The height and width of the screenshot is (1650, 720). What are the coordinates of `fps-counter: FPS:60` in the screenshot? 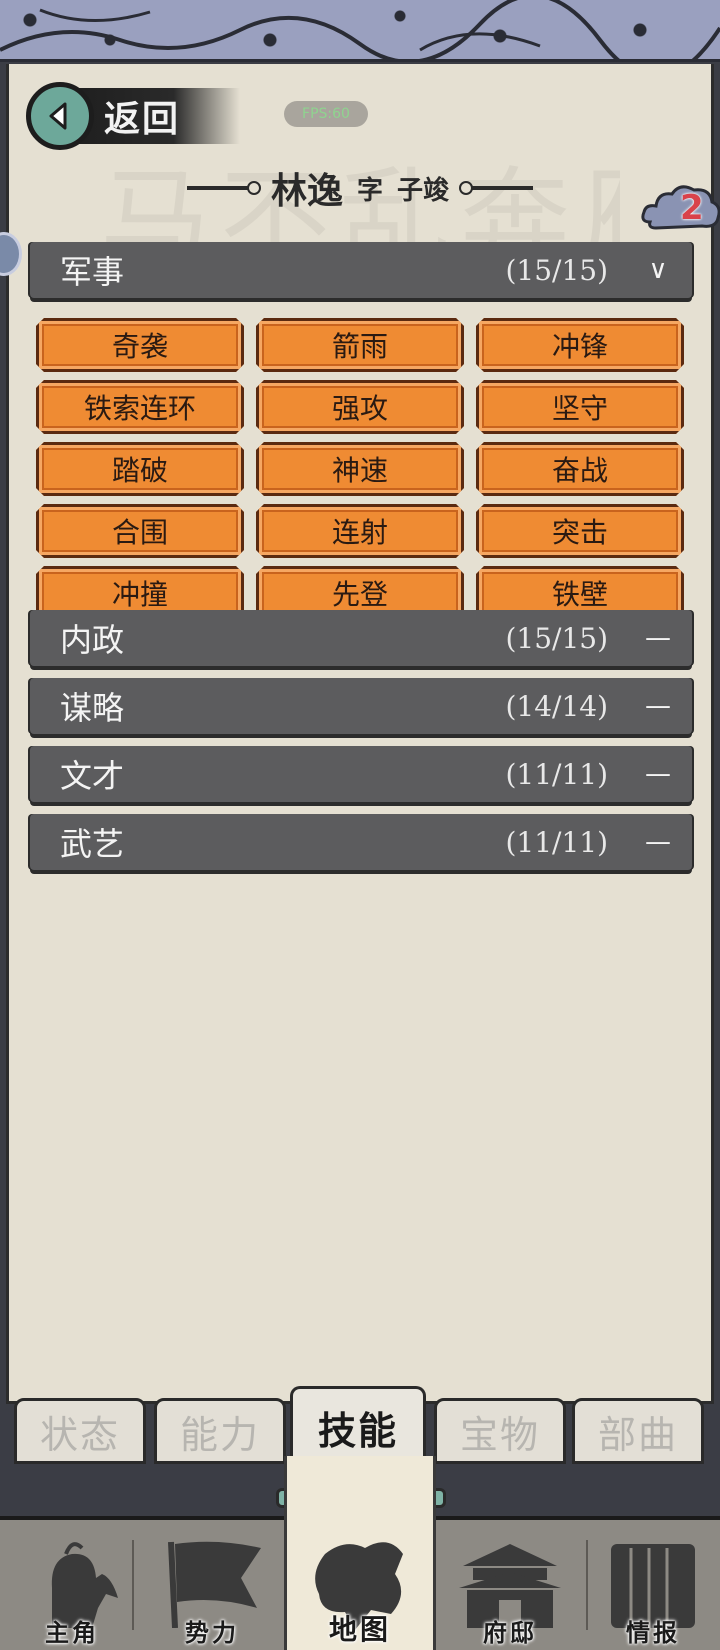 It's located at (326, 114).